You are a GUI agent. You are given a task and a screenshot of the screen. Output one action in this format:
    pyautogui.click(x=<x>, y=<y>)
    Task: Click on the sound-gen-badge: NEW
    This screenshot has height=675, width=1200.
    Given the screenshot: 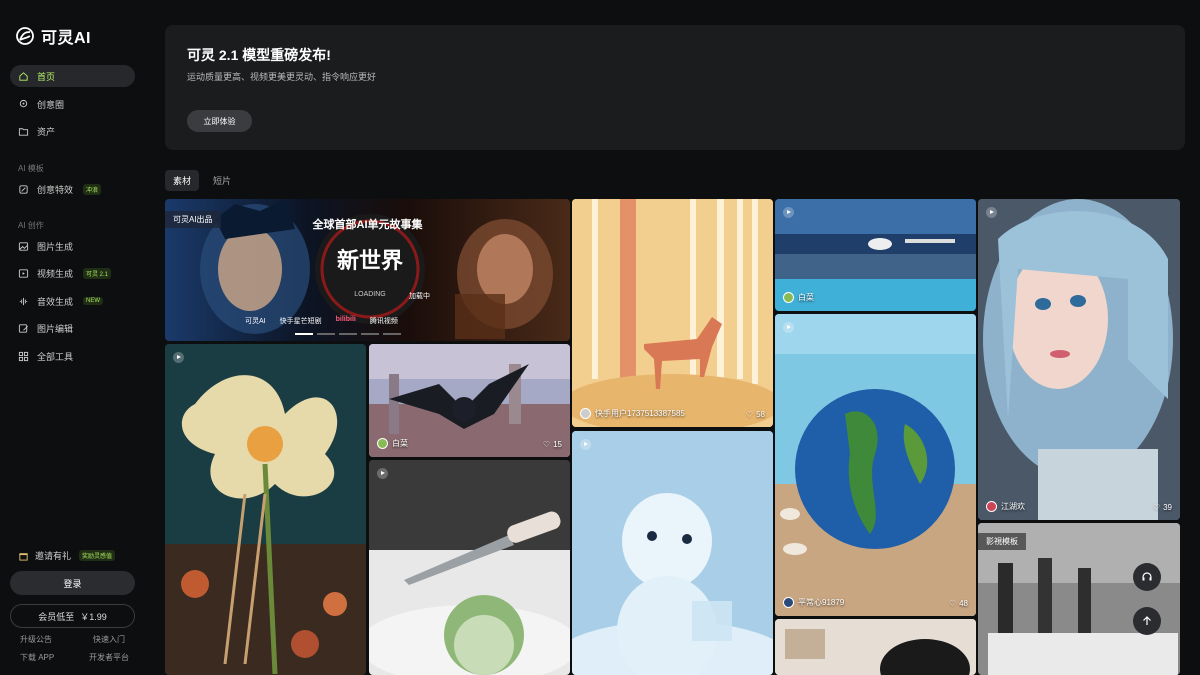 What is the action you would take?
    pyautogui.click(x=93, y=301)
    